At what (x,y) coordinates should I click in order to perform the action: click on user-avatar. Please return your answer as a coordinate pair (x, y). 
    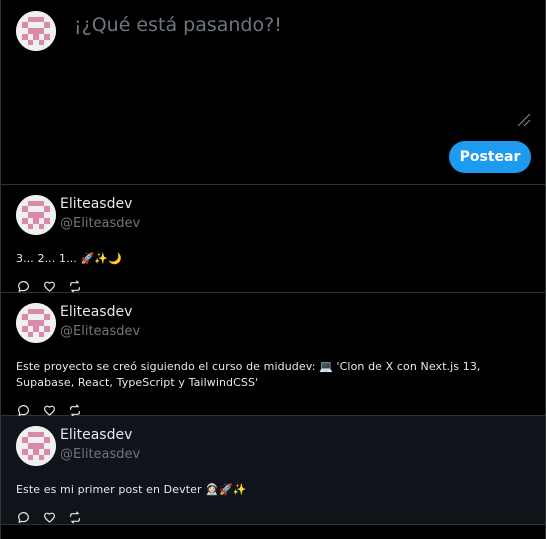
    Looking at the image, I should click on (36, 31).